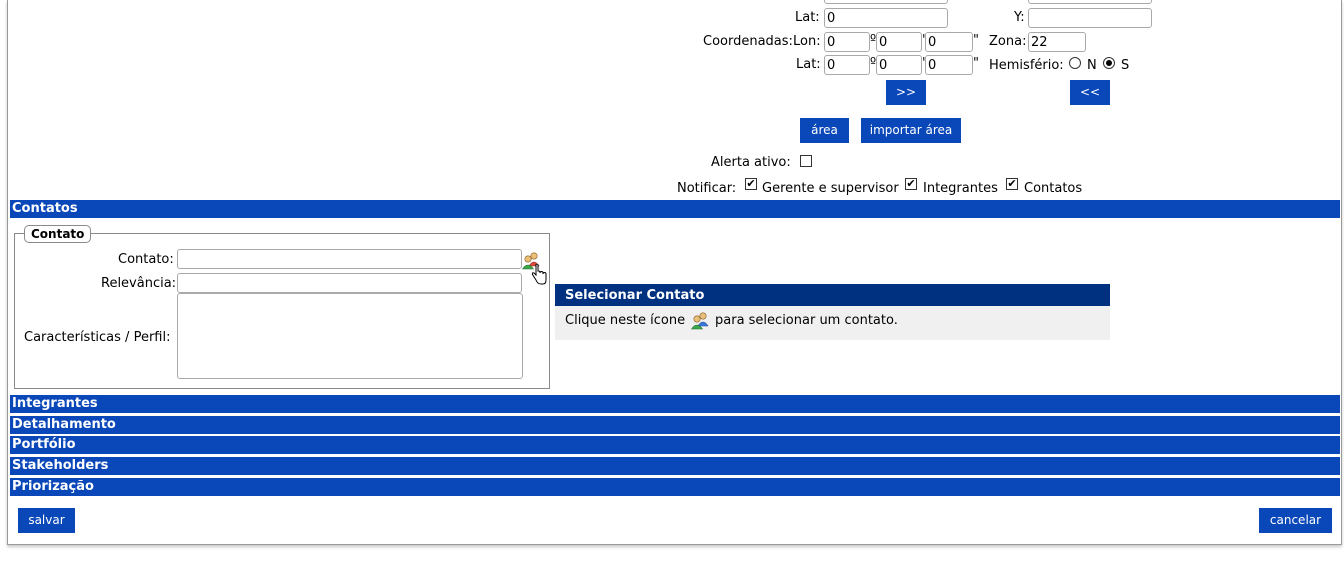  What do you see at coordinates (976, 63) in the screenshot?
I see `lat-second-symbol: "` at bounding box center [976, 63].